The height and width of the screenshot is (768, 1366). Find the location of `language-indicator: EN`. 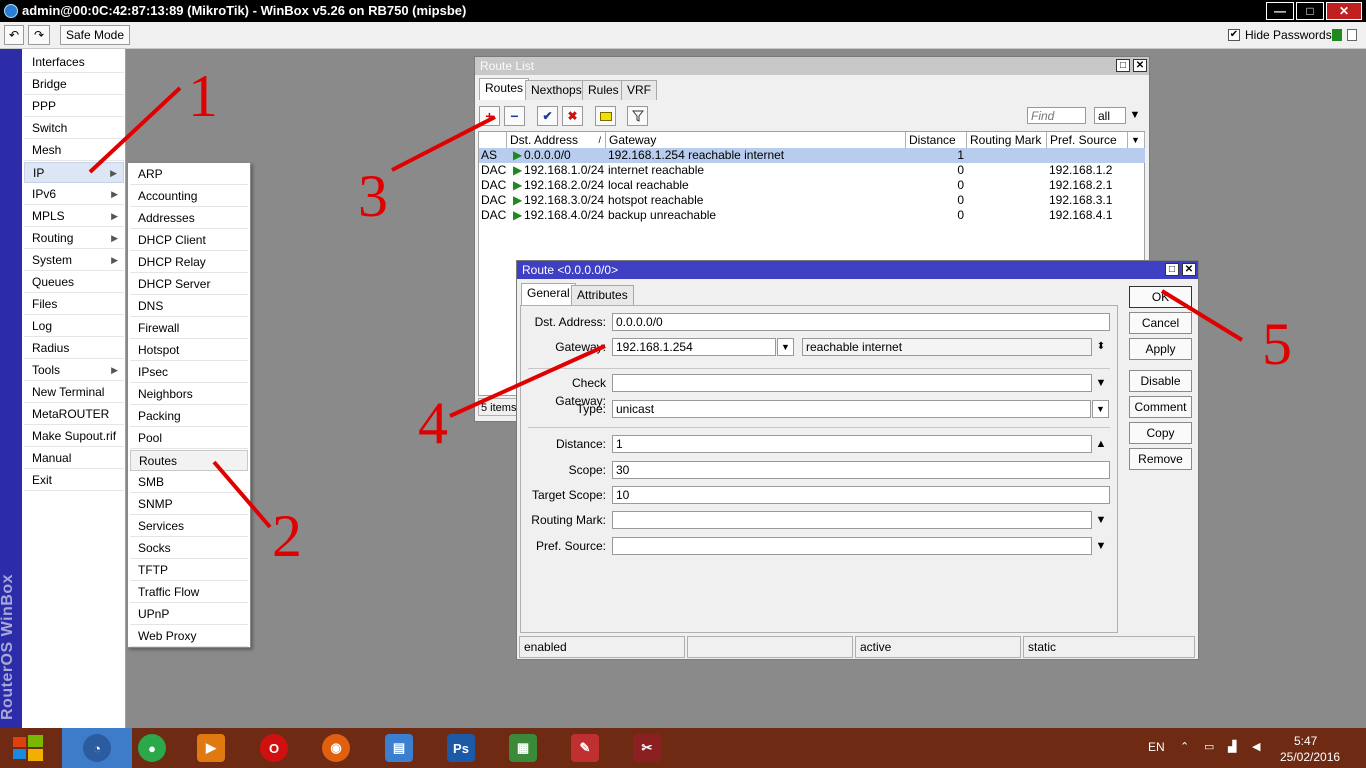

language-indicator: EN is located at coordinates (1156, 747).